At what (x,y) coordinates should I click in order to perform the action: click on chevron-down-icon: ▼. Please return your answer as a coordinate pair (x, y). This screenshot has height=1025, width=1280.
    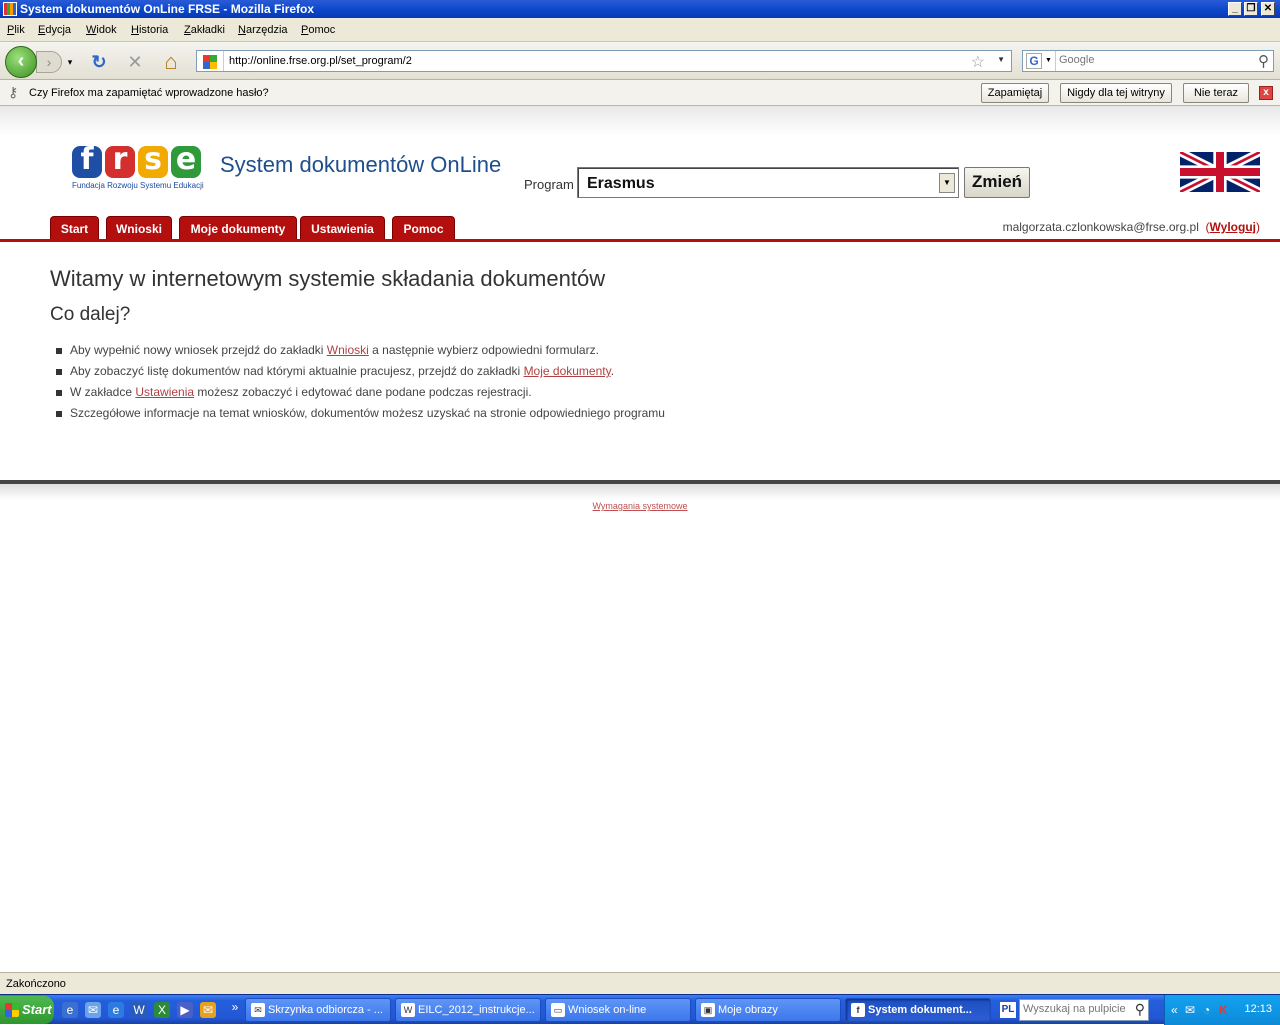
    Looking at the image, I should click on (947, 183).